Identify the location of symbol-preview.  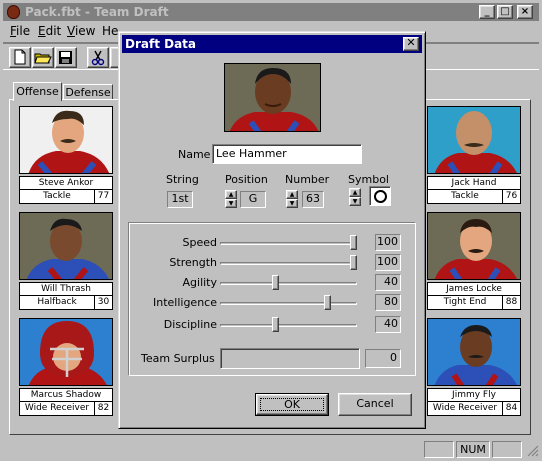
(380, 196).